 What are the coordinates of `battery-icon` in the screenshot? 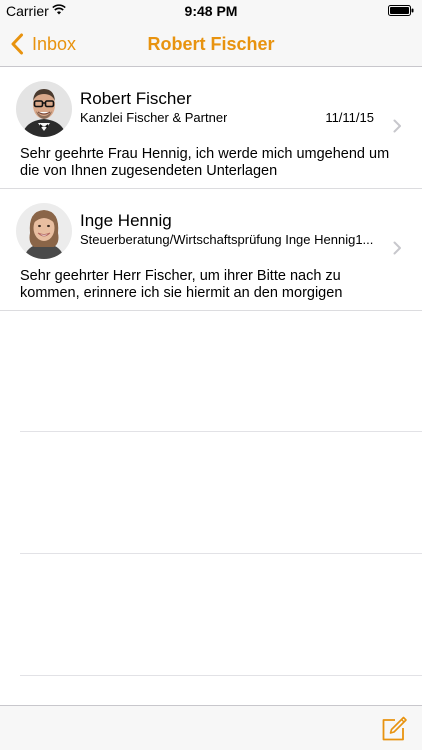 It's located at (401, 10).